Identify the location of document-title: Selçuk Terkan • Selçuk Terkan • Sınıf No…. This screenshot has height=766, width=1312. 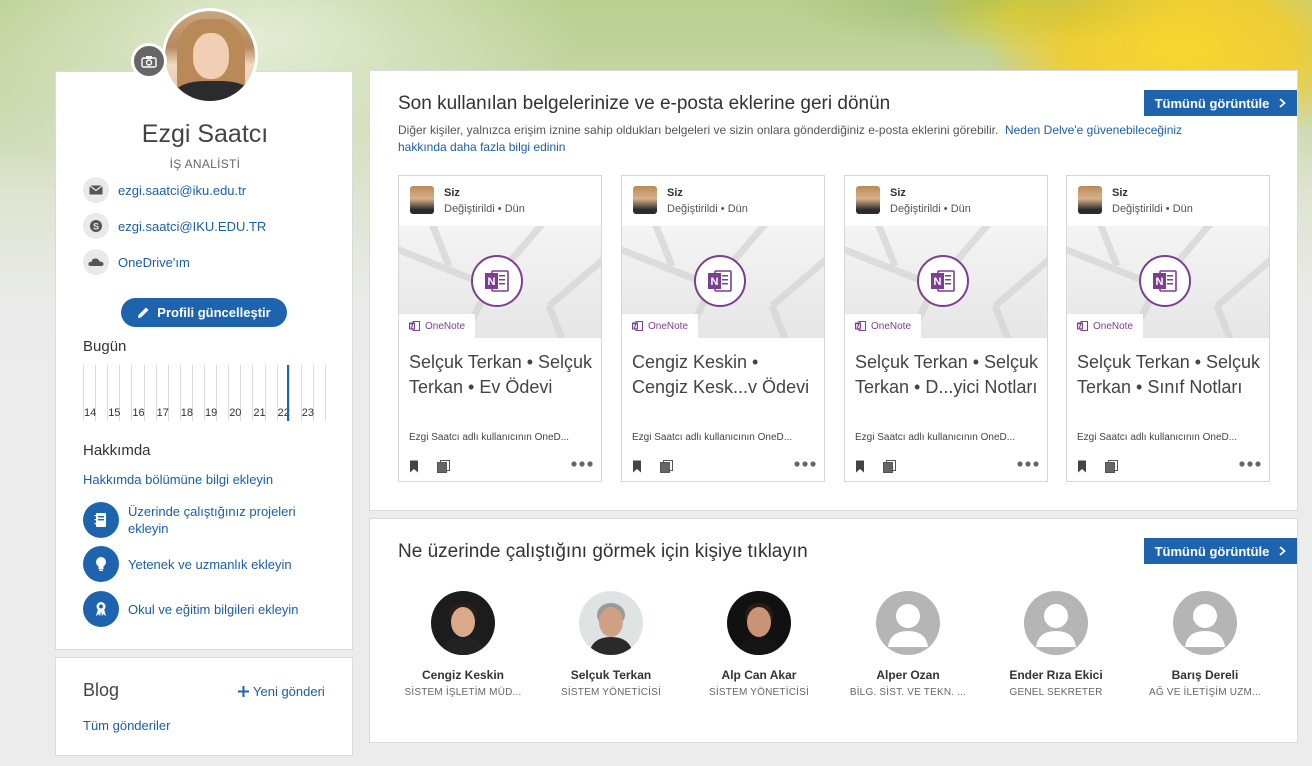
(1170, 375).